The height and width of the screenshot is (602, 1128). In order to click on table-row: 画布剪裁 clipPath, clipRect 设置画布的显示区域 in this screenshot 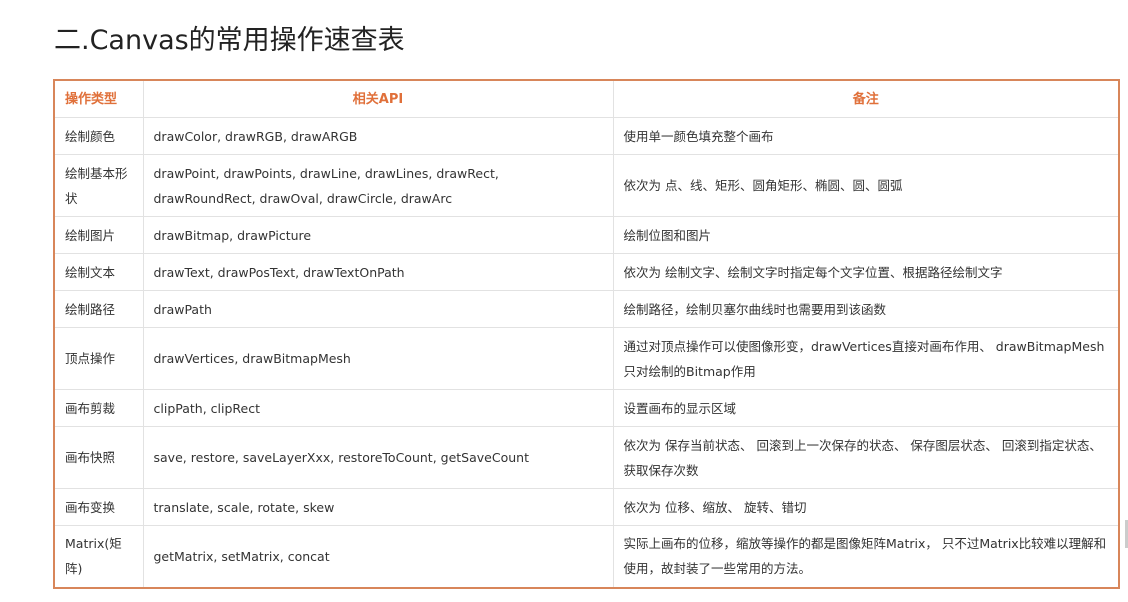, I will do `click(586, 408)`.